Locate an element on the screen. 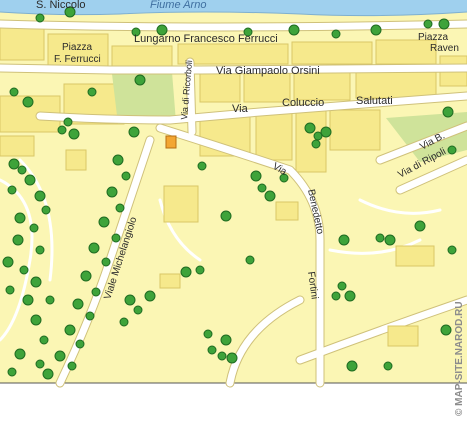 Image resolution: width=467 pixels, height=429 pixels. label-salutati: Salutati is located at coordinates (374, 101).